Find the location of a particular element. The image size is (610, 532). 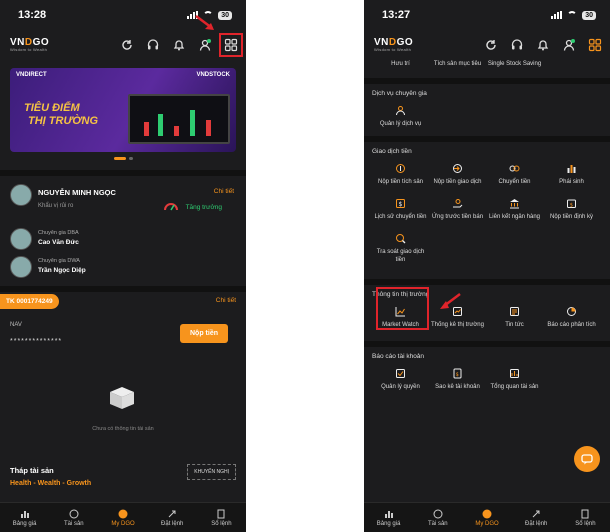

empty-state: Chưa có thông tin tài sản is located at coordinates (123, 408).